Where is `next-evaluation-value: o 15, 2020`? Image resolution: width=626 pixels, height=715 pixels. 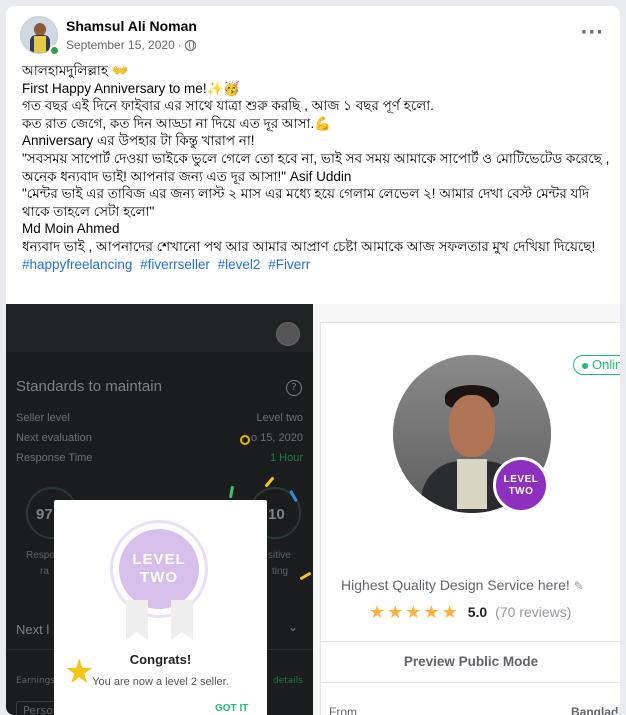
next-evaluation-value: o 15, 2020 is located at coordinates (277, 438).